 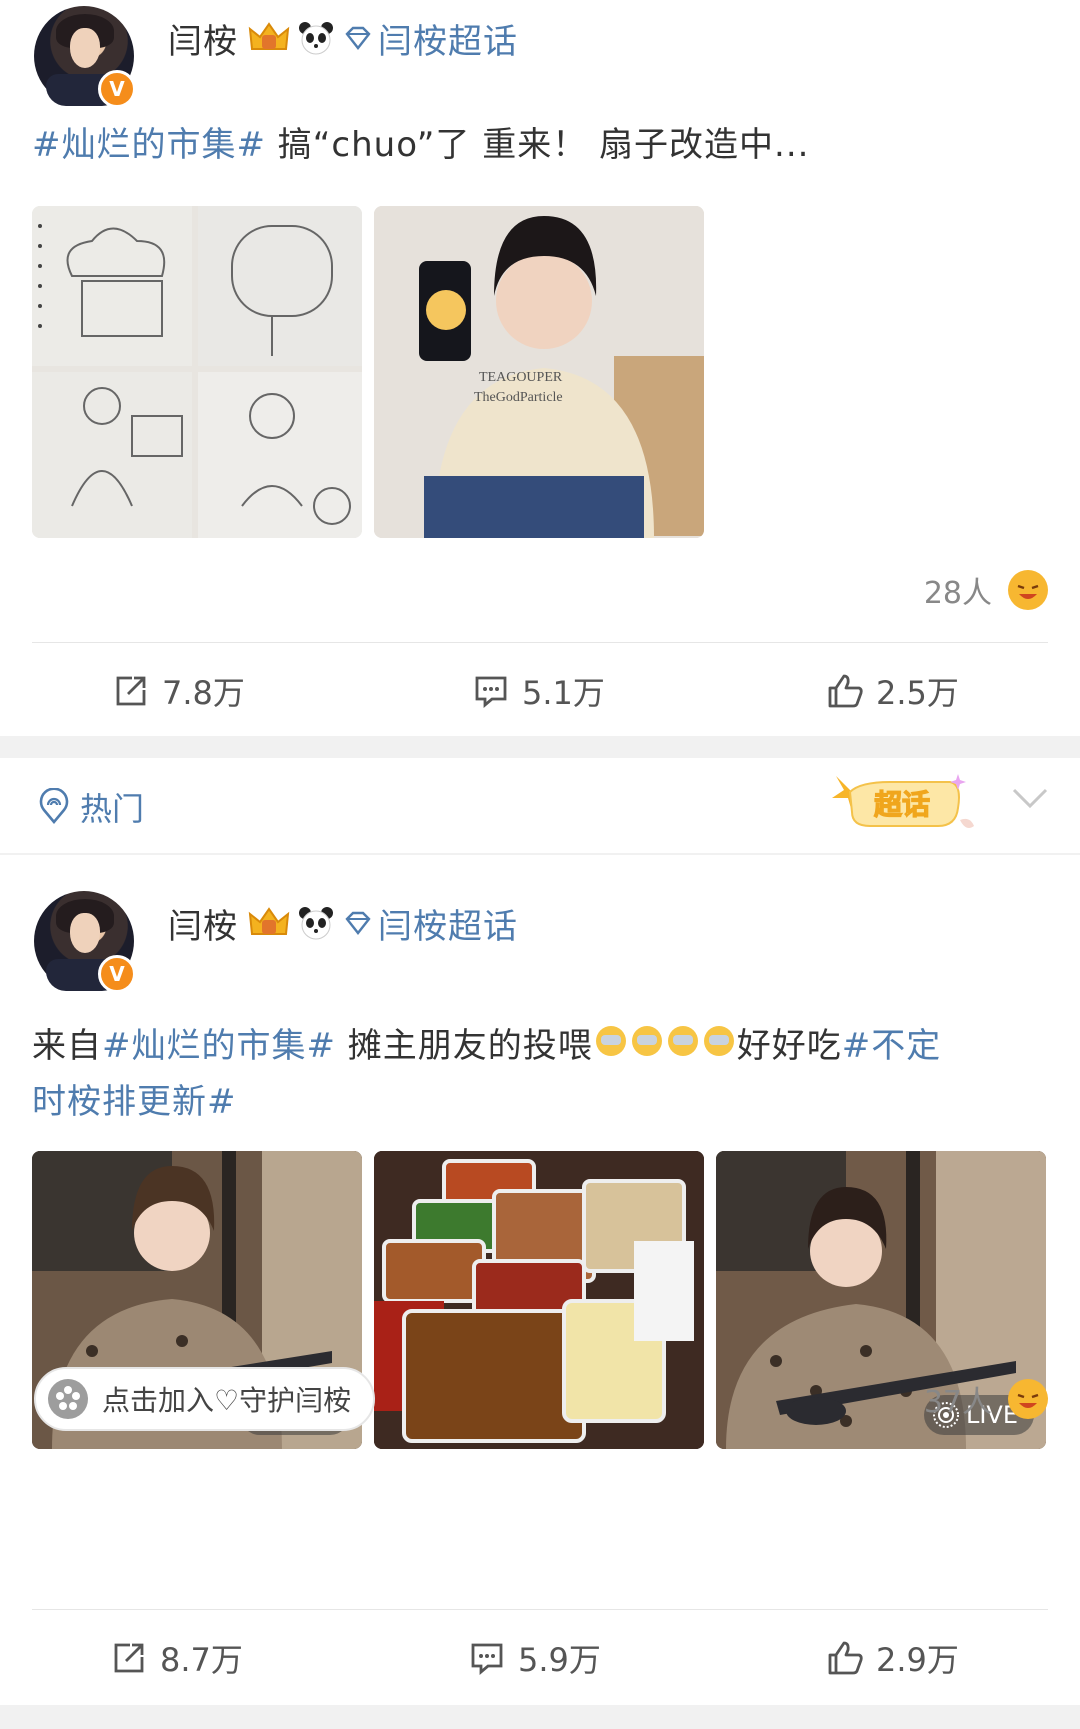 I want to click on reaction-count: 28人, so click(x=957, y=593).